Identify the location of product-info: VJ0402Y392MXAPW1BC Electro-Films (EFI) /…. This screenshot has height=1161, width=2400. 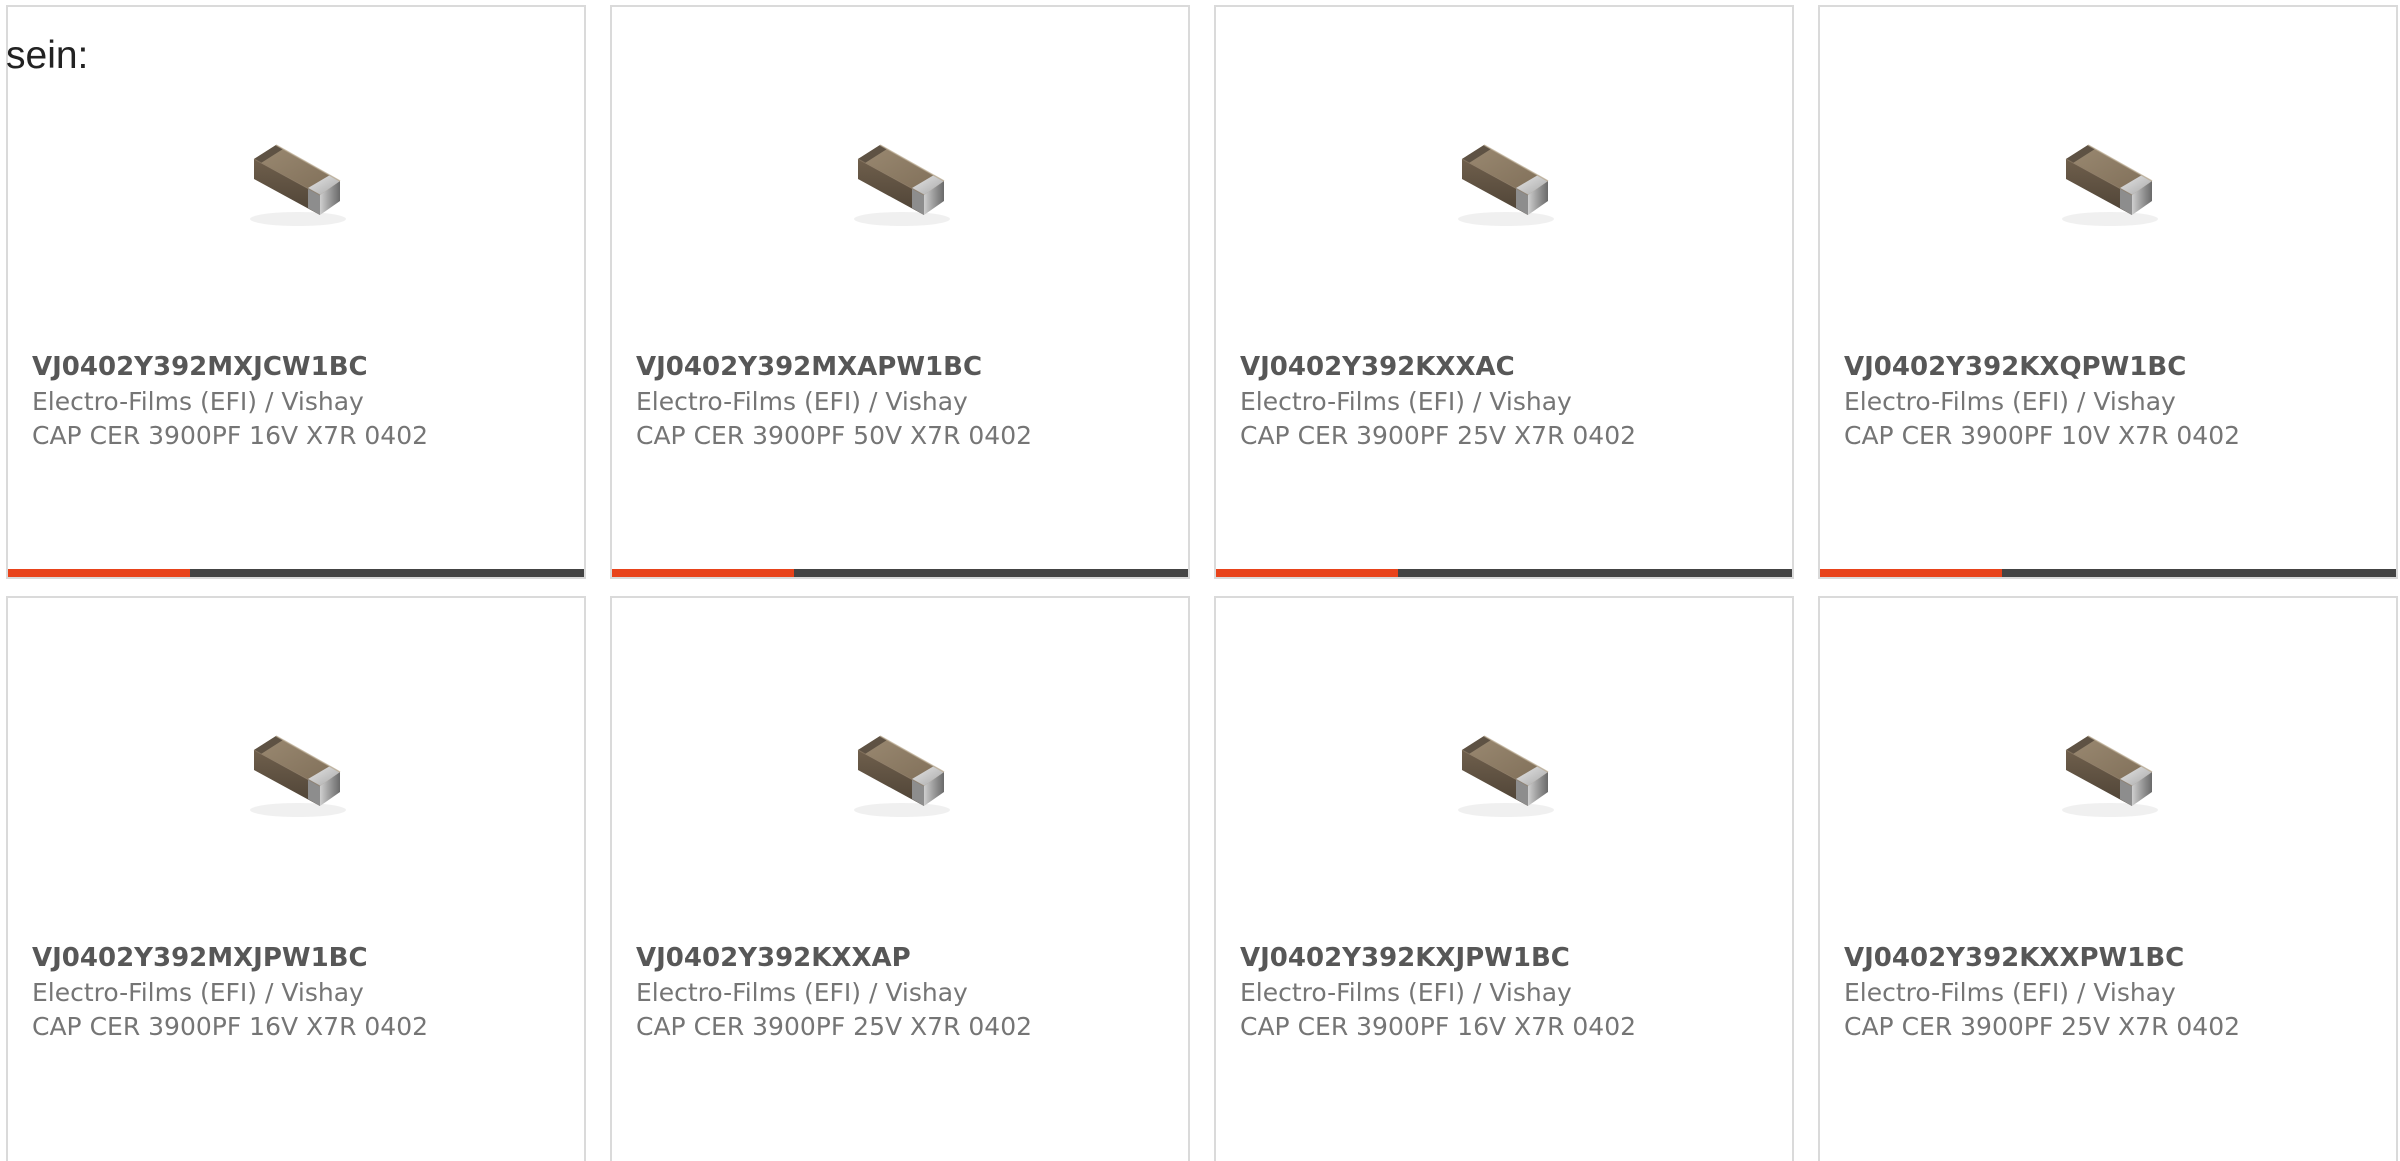
(907, 401).